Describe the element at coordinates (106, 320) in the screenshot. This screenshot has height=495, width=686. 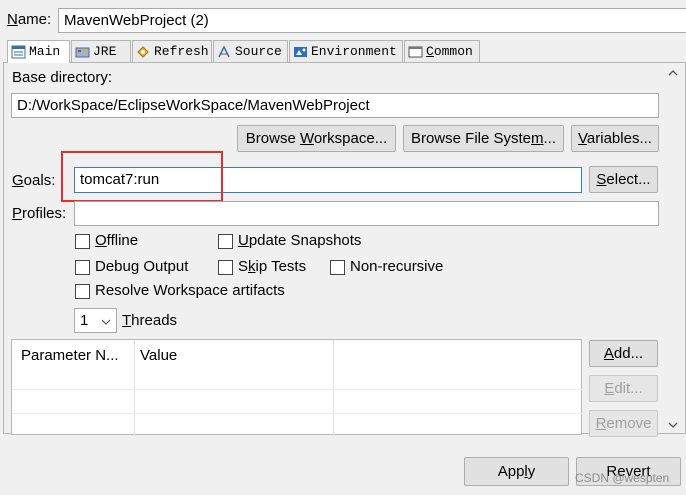
I see `chevron-down-icon` at that location.